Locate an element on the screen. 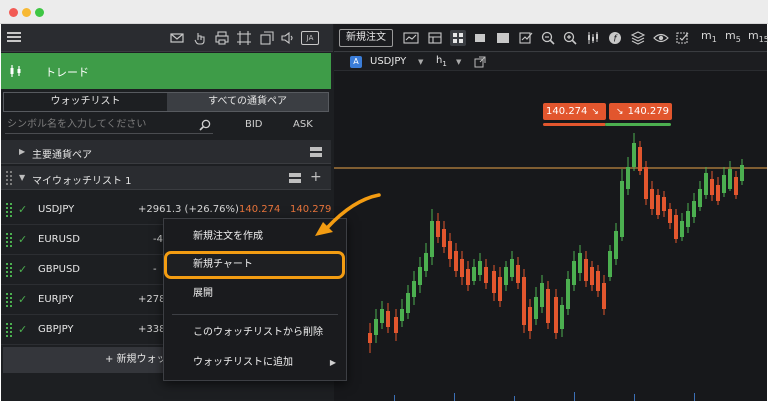  settings-check-icon is located at coordinates (683, 38).